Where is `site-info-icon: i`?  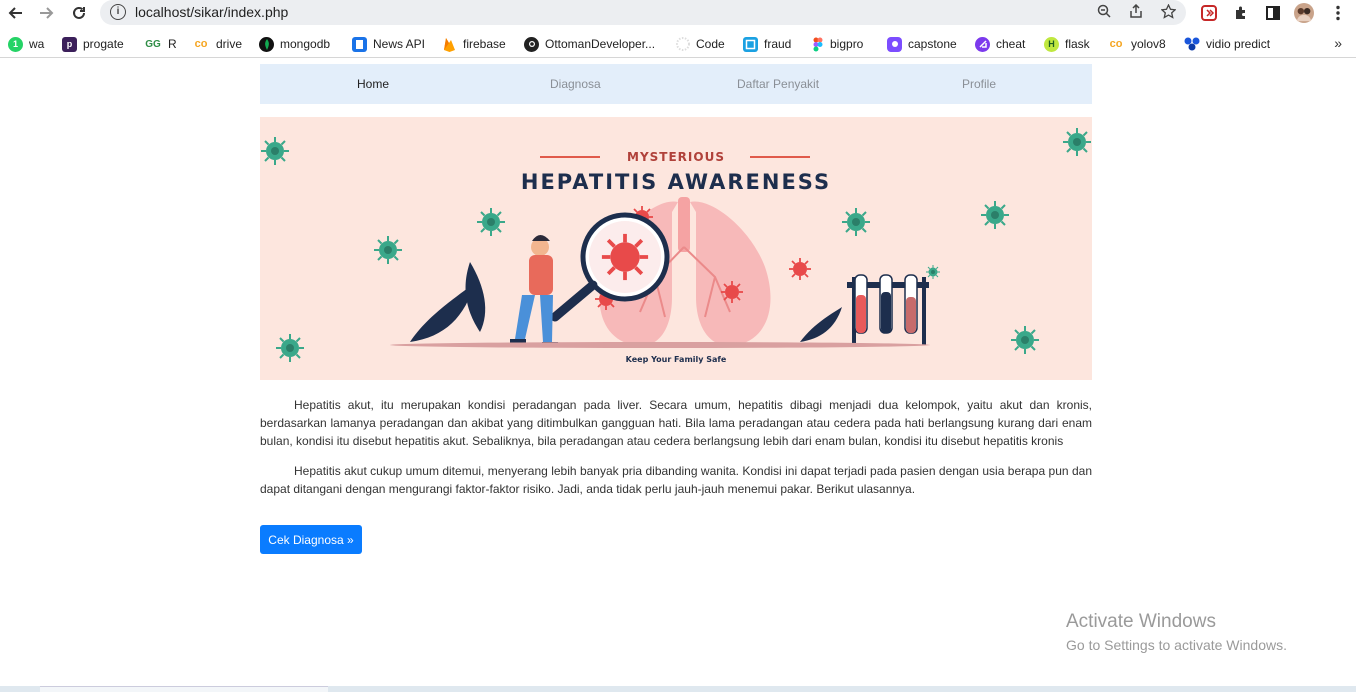 site-info-icon: i is located at coordinates (118, 12).